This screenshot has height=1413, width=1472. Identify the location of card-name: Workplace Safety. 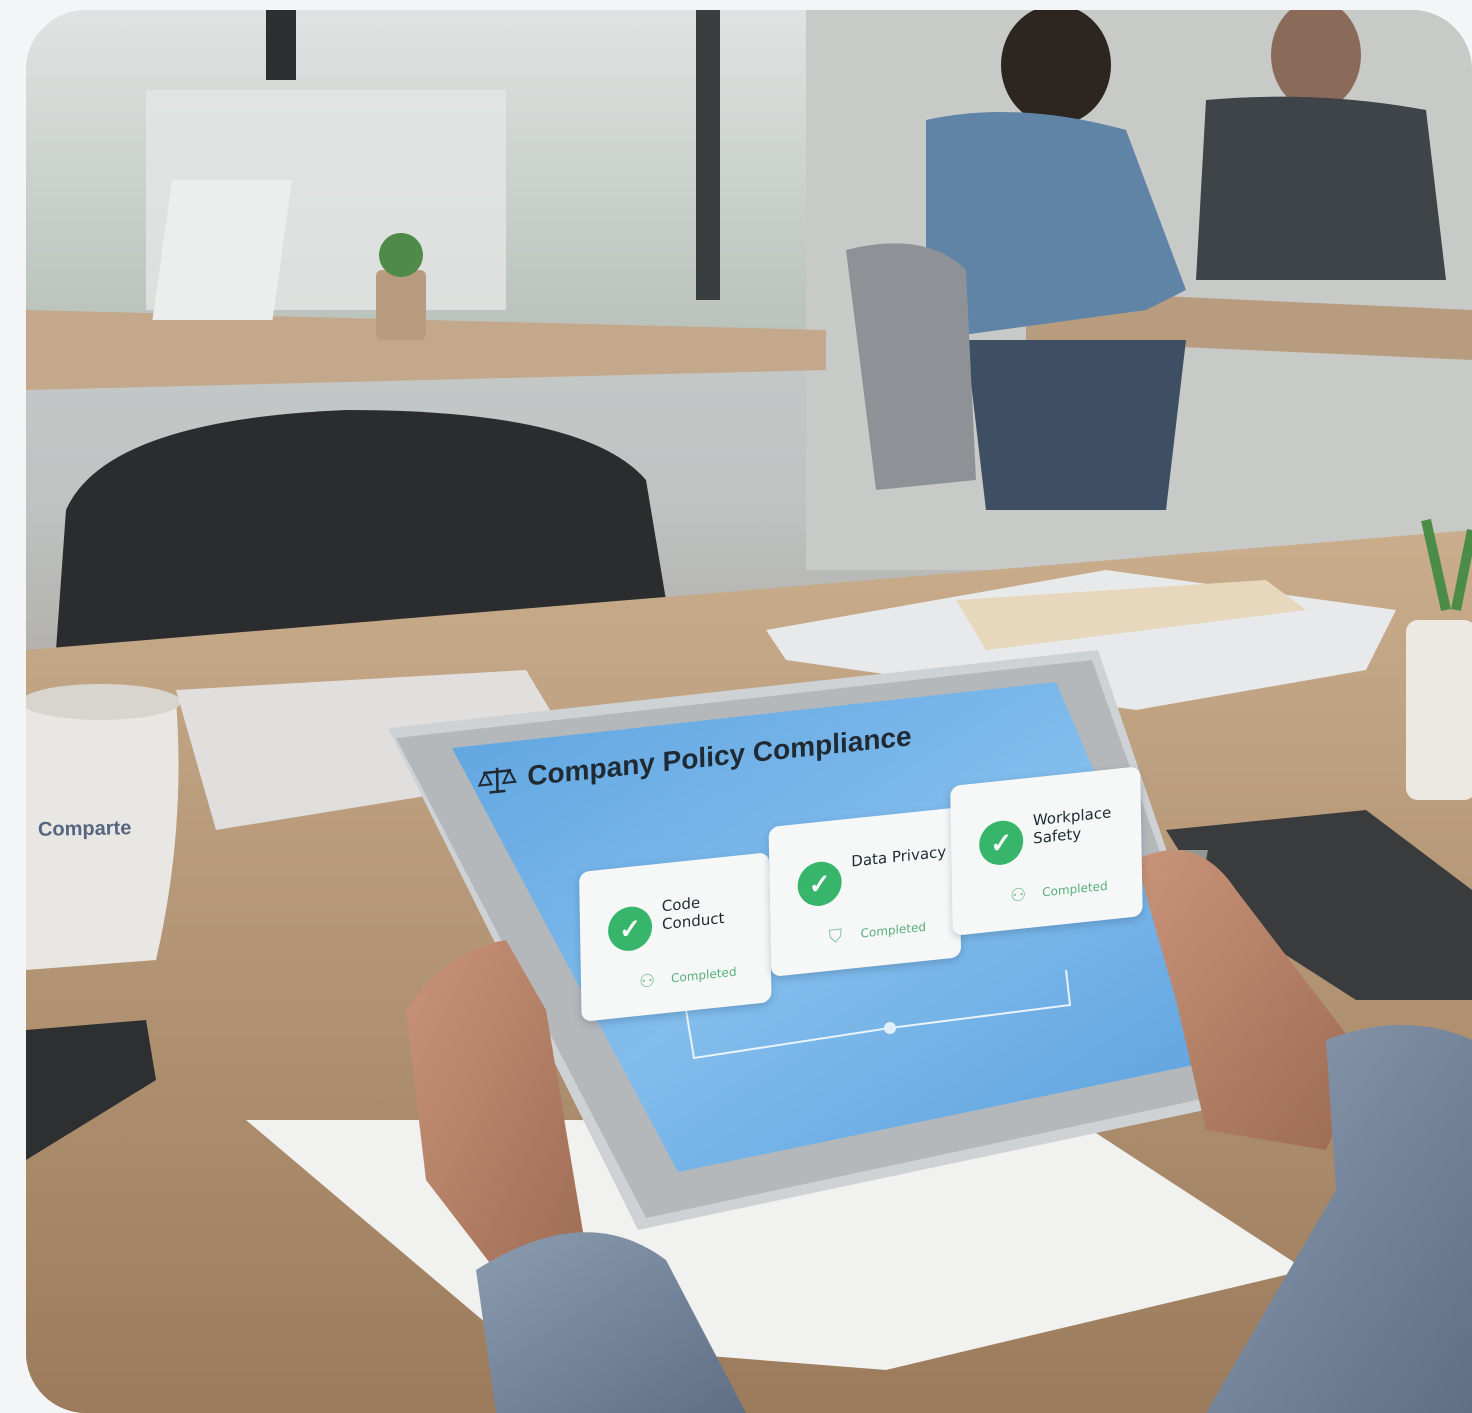
(1072, 825).